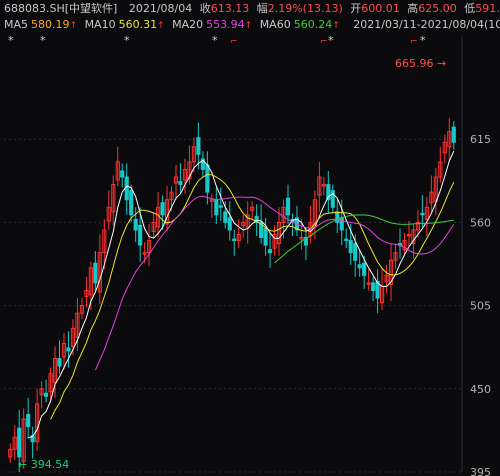  Describe the element at coordinates (16, 24) in the screenshot. I see `ma5-label: MA5` at that location.